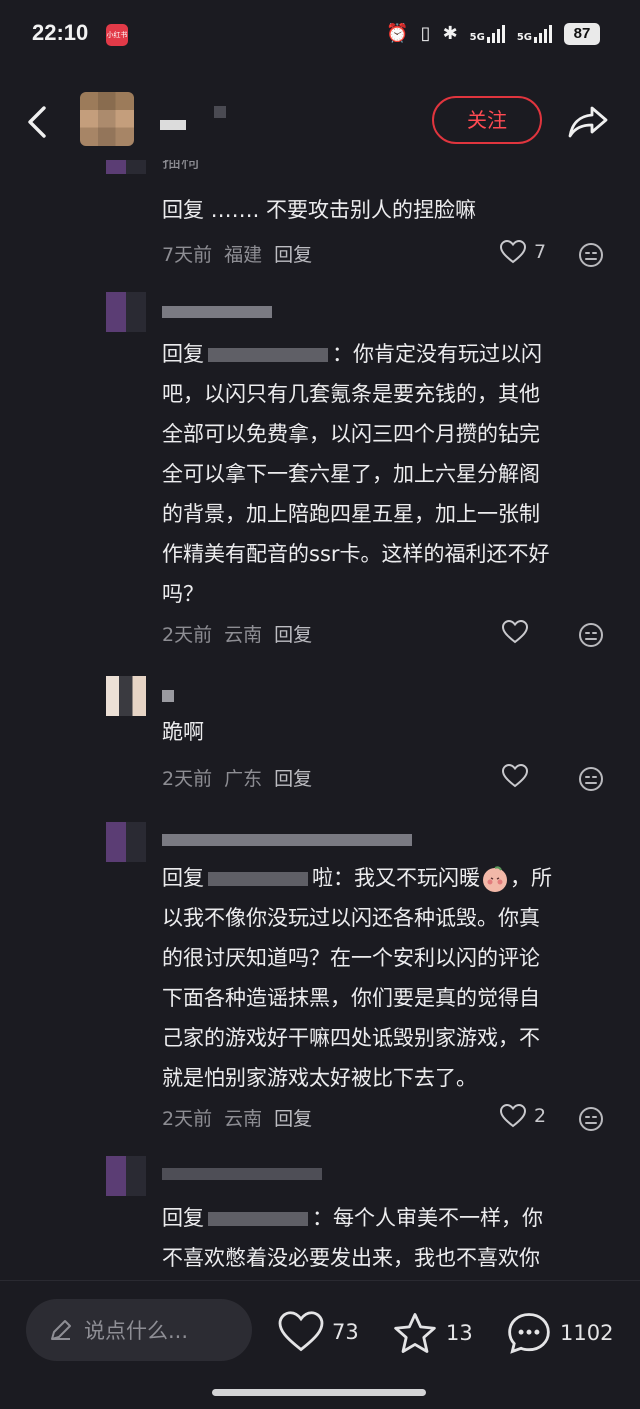 The image size is (640, 1409). Describe the element at coordinates (345, 1332) in the screenshot. I see `like-post-count: 73` at that location.